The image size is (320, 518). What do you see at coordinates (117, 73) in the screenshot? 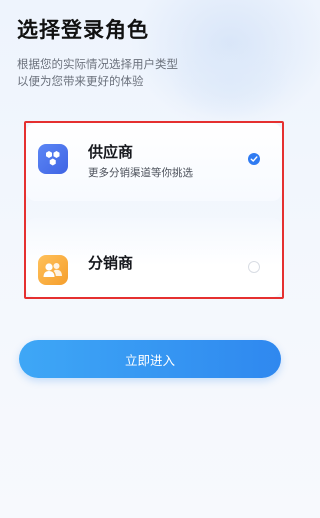
I see `page-subtitle: 根据您的实际情况选择用户类型 以便为您带来更好的体验` at bounding box center [117, 73].